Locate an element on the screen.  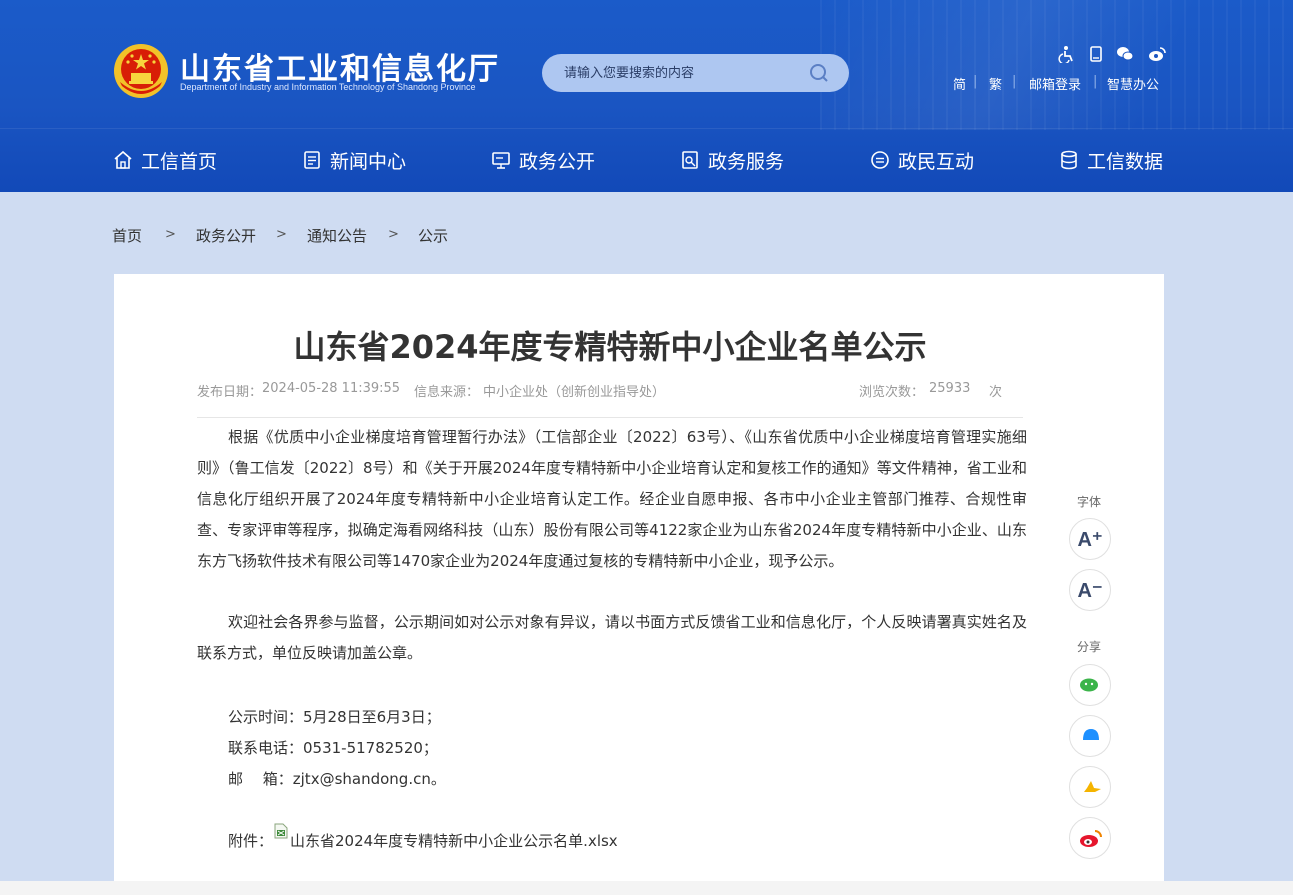
nav-label: 工信首页 is located at coordinates (179, 162).